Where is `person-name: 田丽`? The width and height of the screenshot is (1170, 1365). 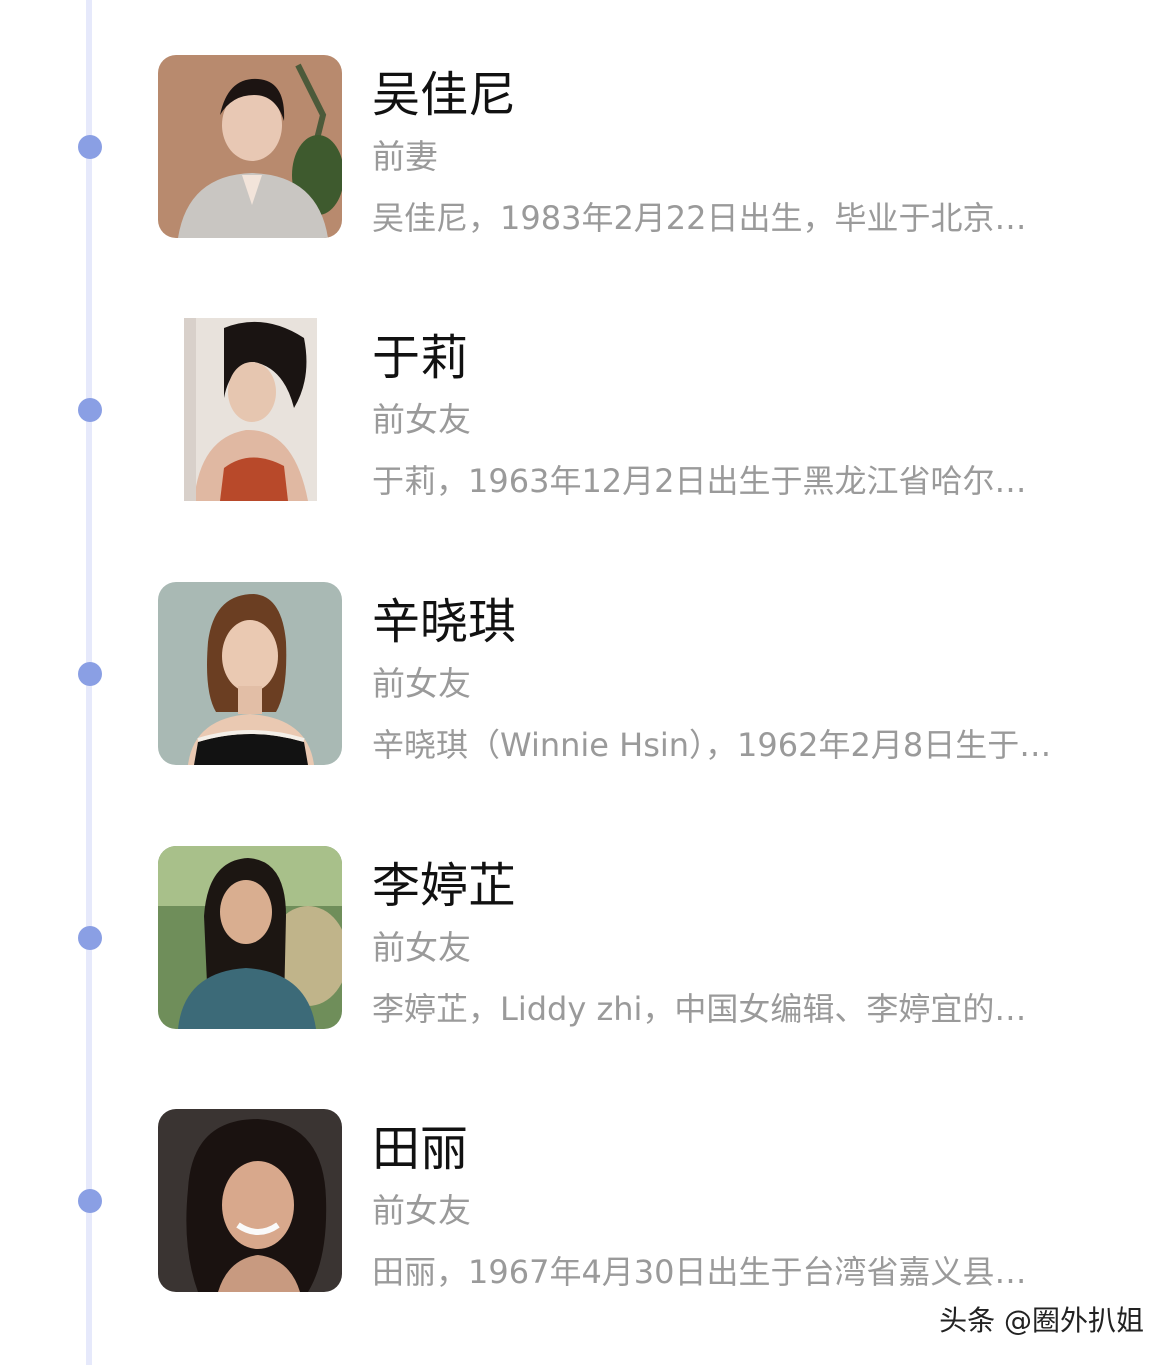 person-name: 田丽 is located at coordinates (420, 1149).